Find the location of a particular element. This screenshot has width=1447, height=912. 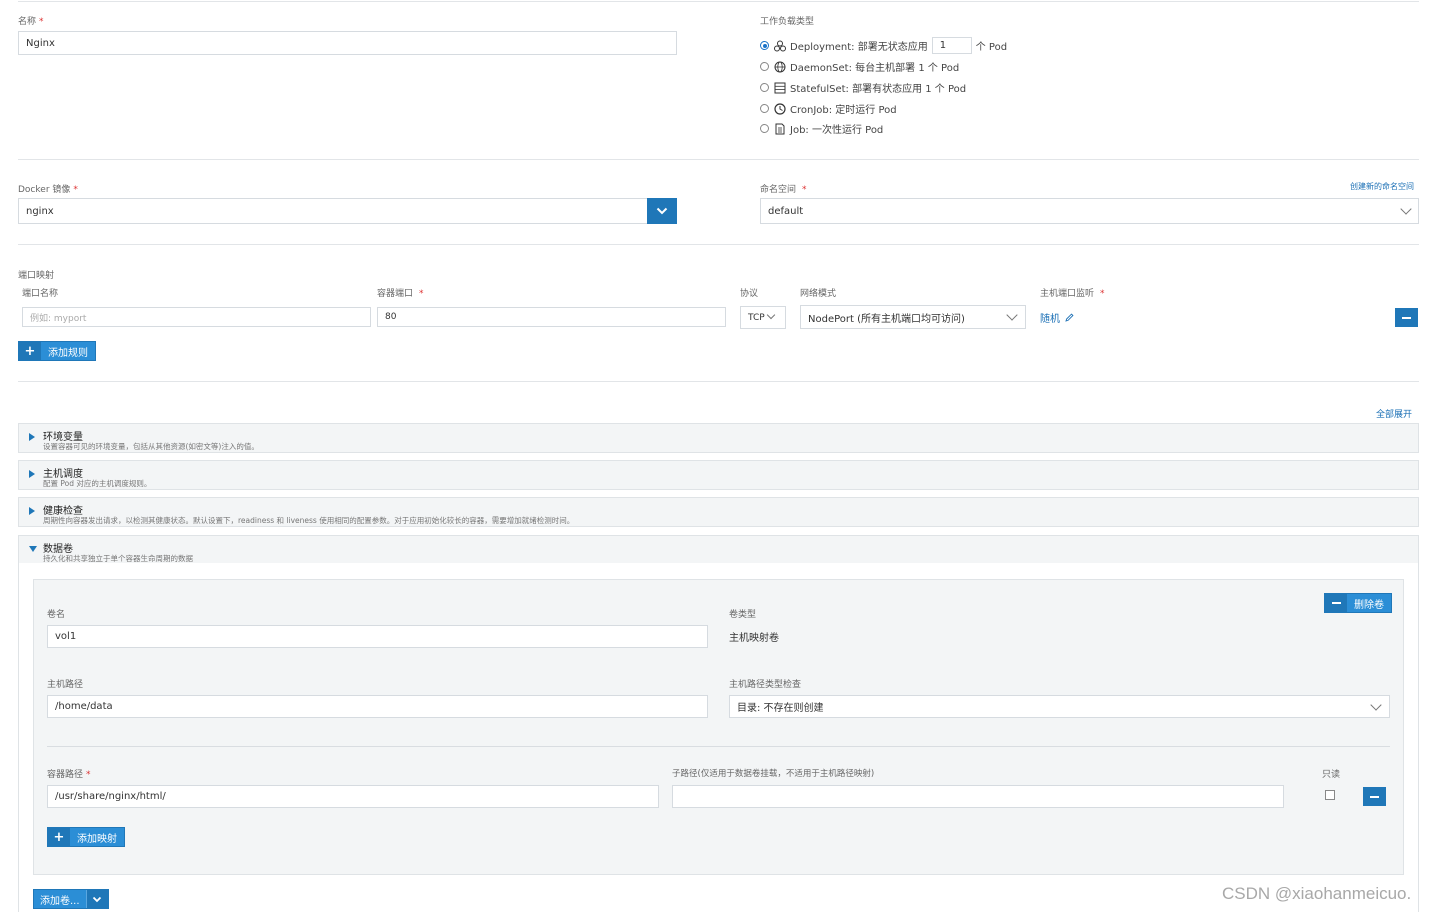

minus-icon is located at coordinates (1336, 603).